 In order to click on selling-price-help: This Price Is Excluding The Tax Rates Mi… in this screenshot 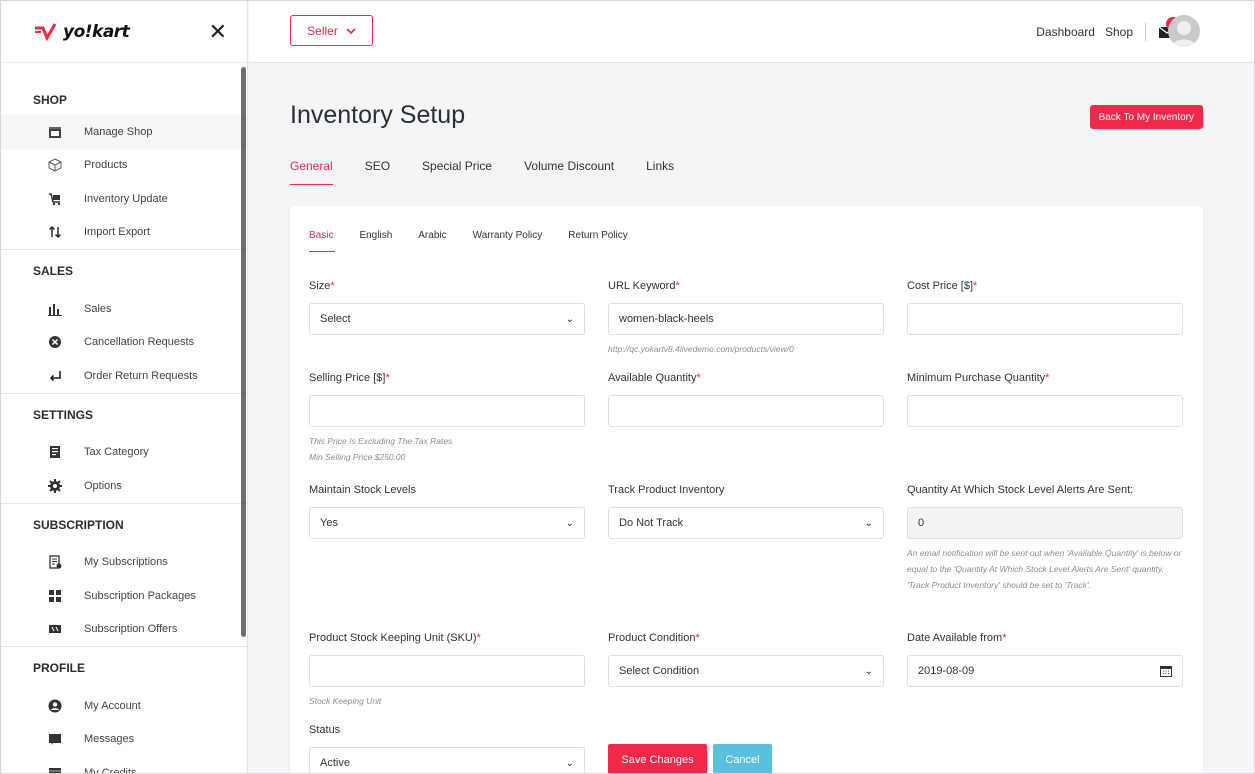, I will do `click(447, 449)`.